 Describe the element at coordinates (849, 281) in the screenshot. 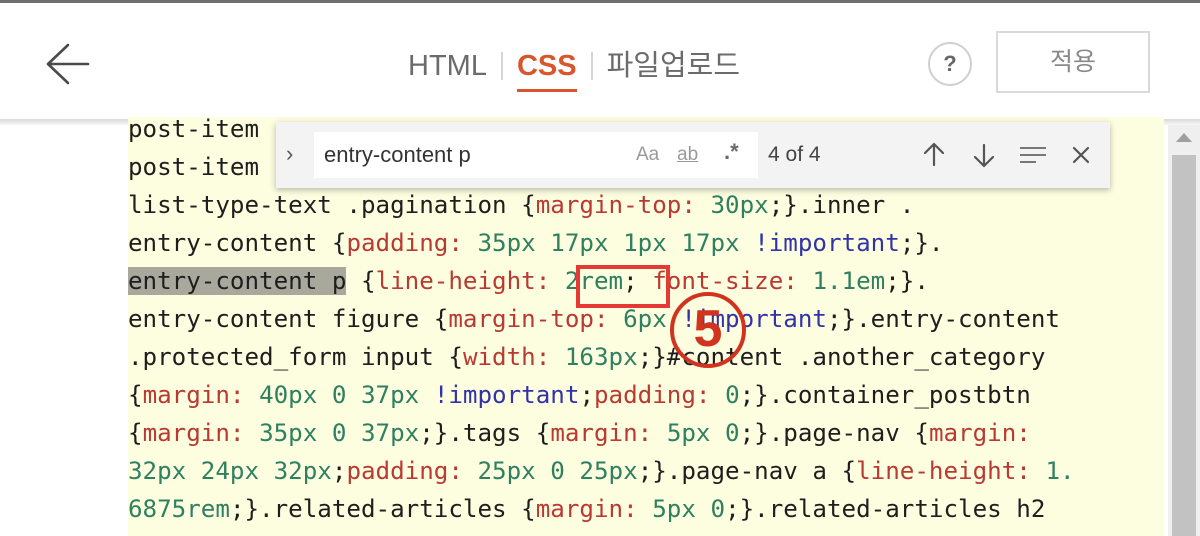

I see `code-token: 1.1em` at that location.